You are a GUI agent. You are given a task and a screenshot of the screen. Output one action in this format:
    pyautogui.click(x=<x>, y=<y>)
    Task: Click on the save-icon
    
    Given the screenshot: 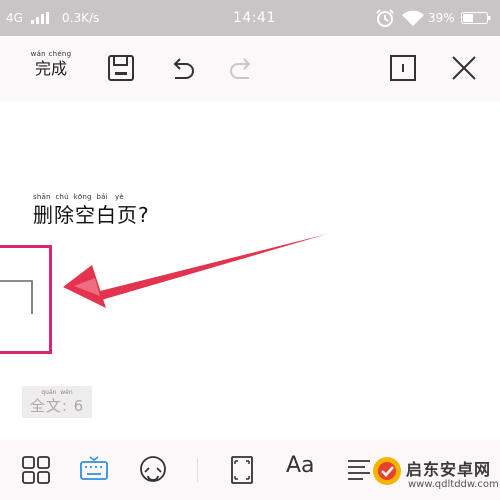 What is the action you would take?
    pyautogui.click(x=121, y=68)
    